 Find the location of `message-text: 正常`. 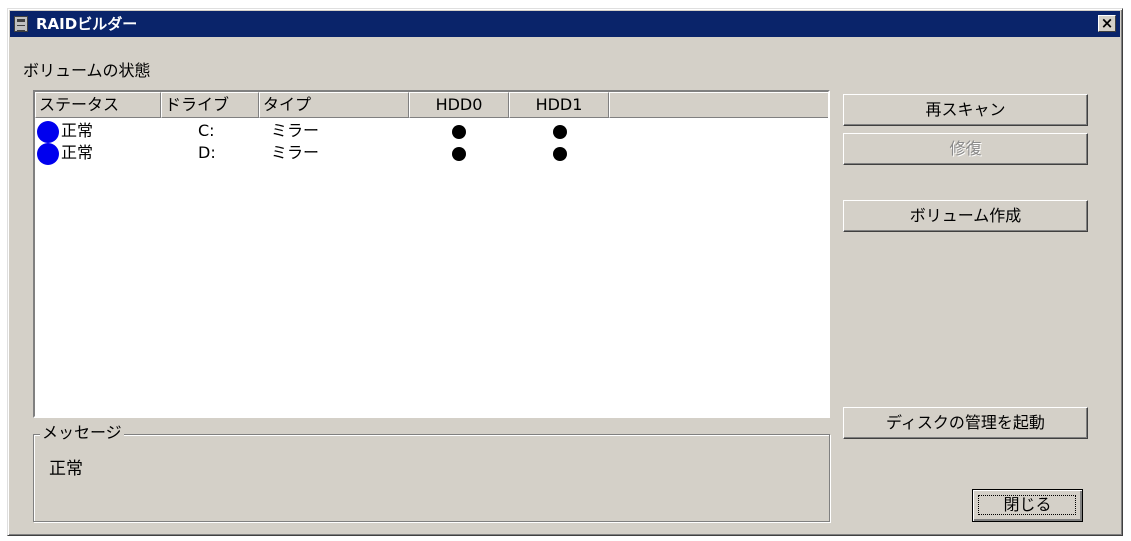

message-text: 正常 is located at coordinates (66, 469).